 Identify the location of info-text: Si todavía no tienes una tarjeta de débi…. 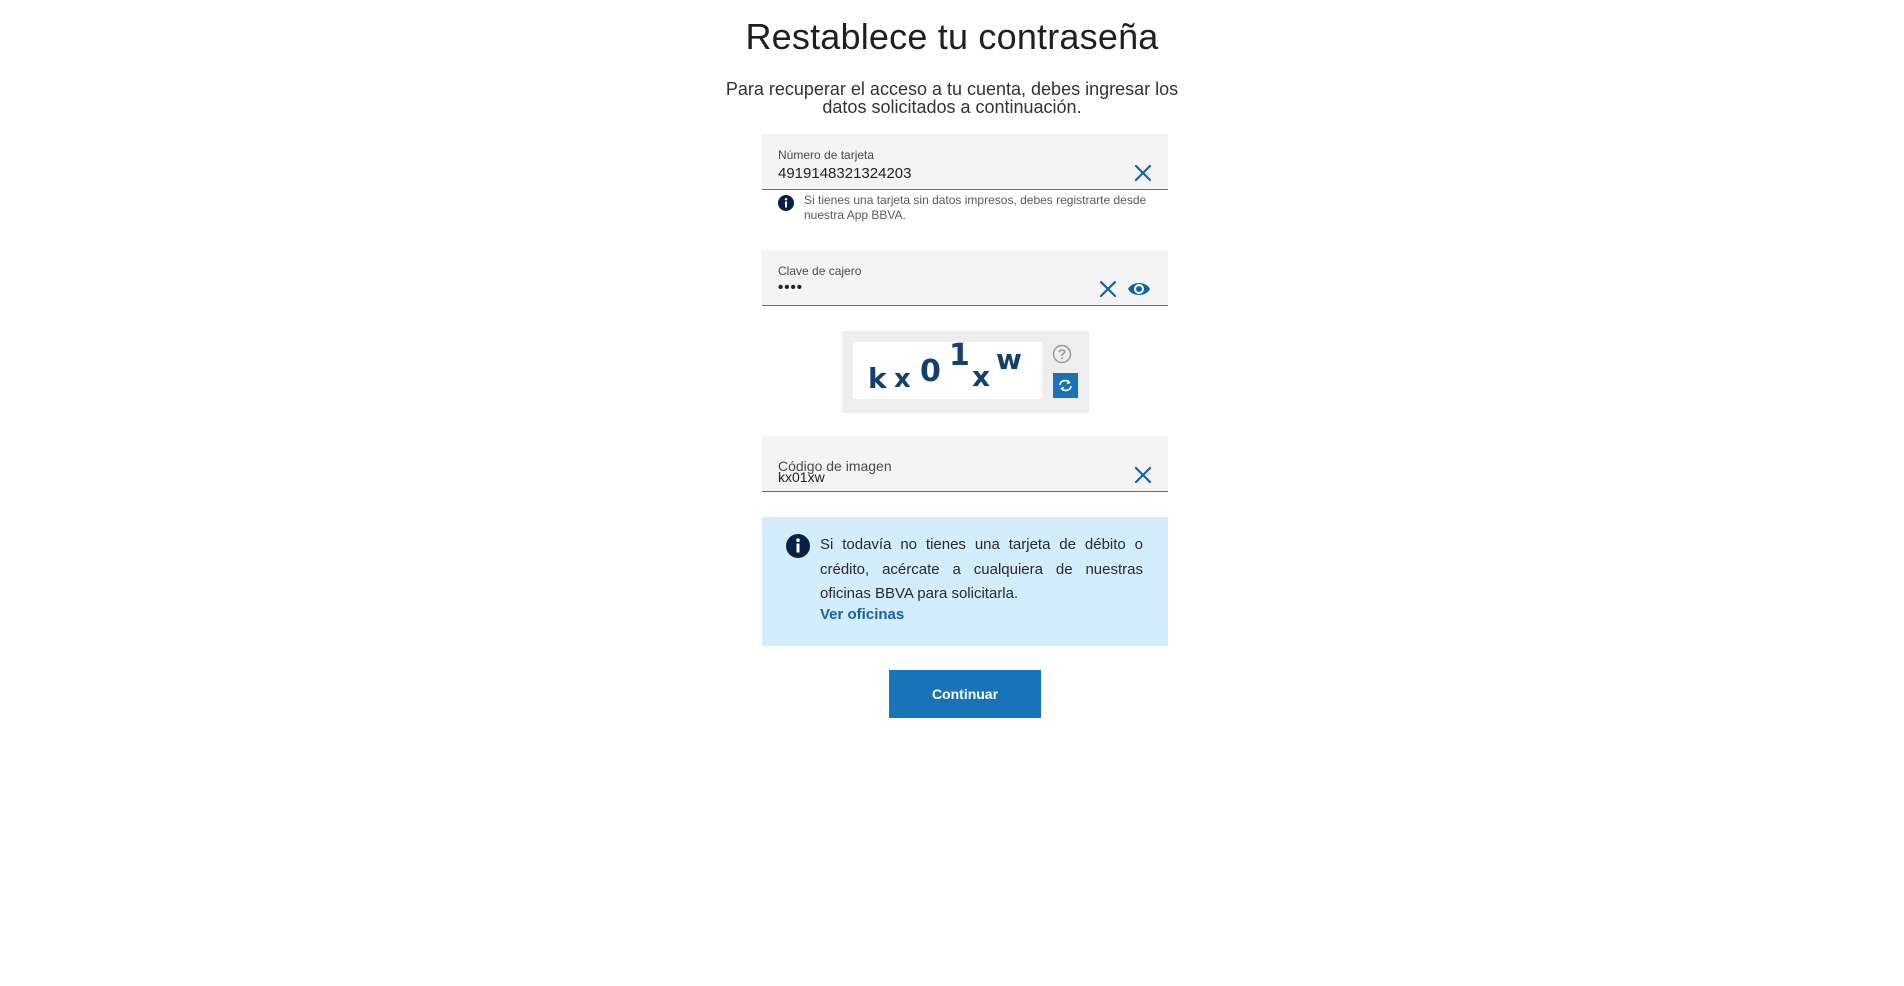
(981, 569).